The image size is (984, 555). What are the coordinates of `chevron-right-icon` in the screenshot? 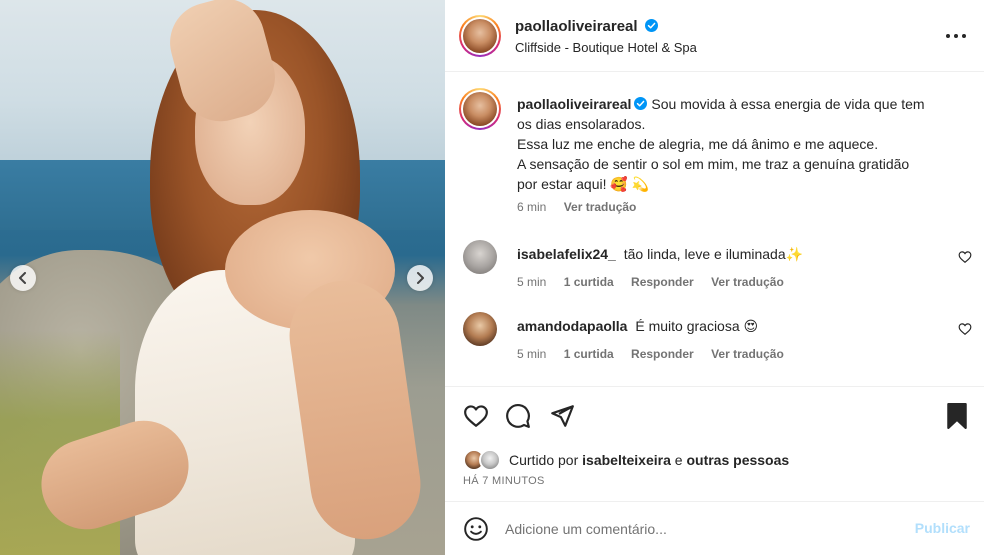 It's located at (420, 278).